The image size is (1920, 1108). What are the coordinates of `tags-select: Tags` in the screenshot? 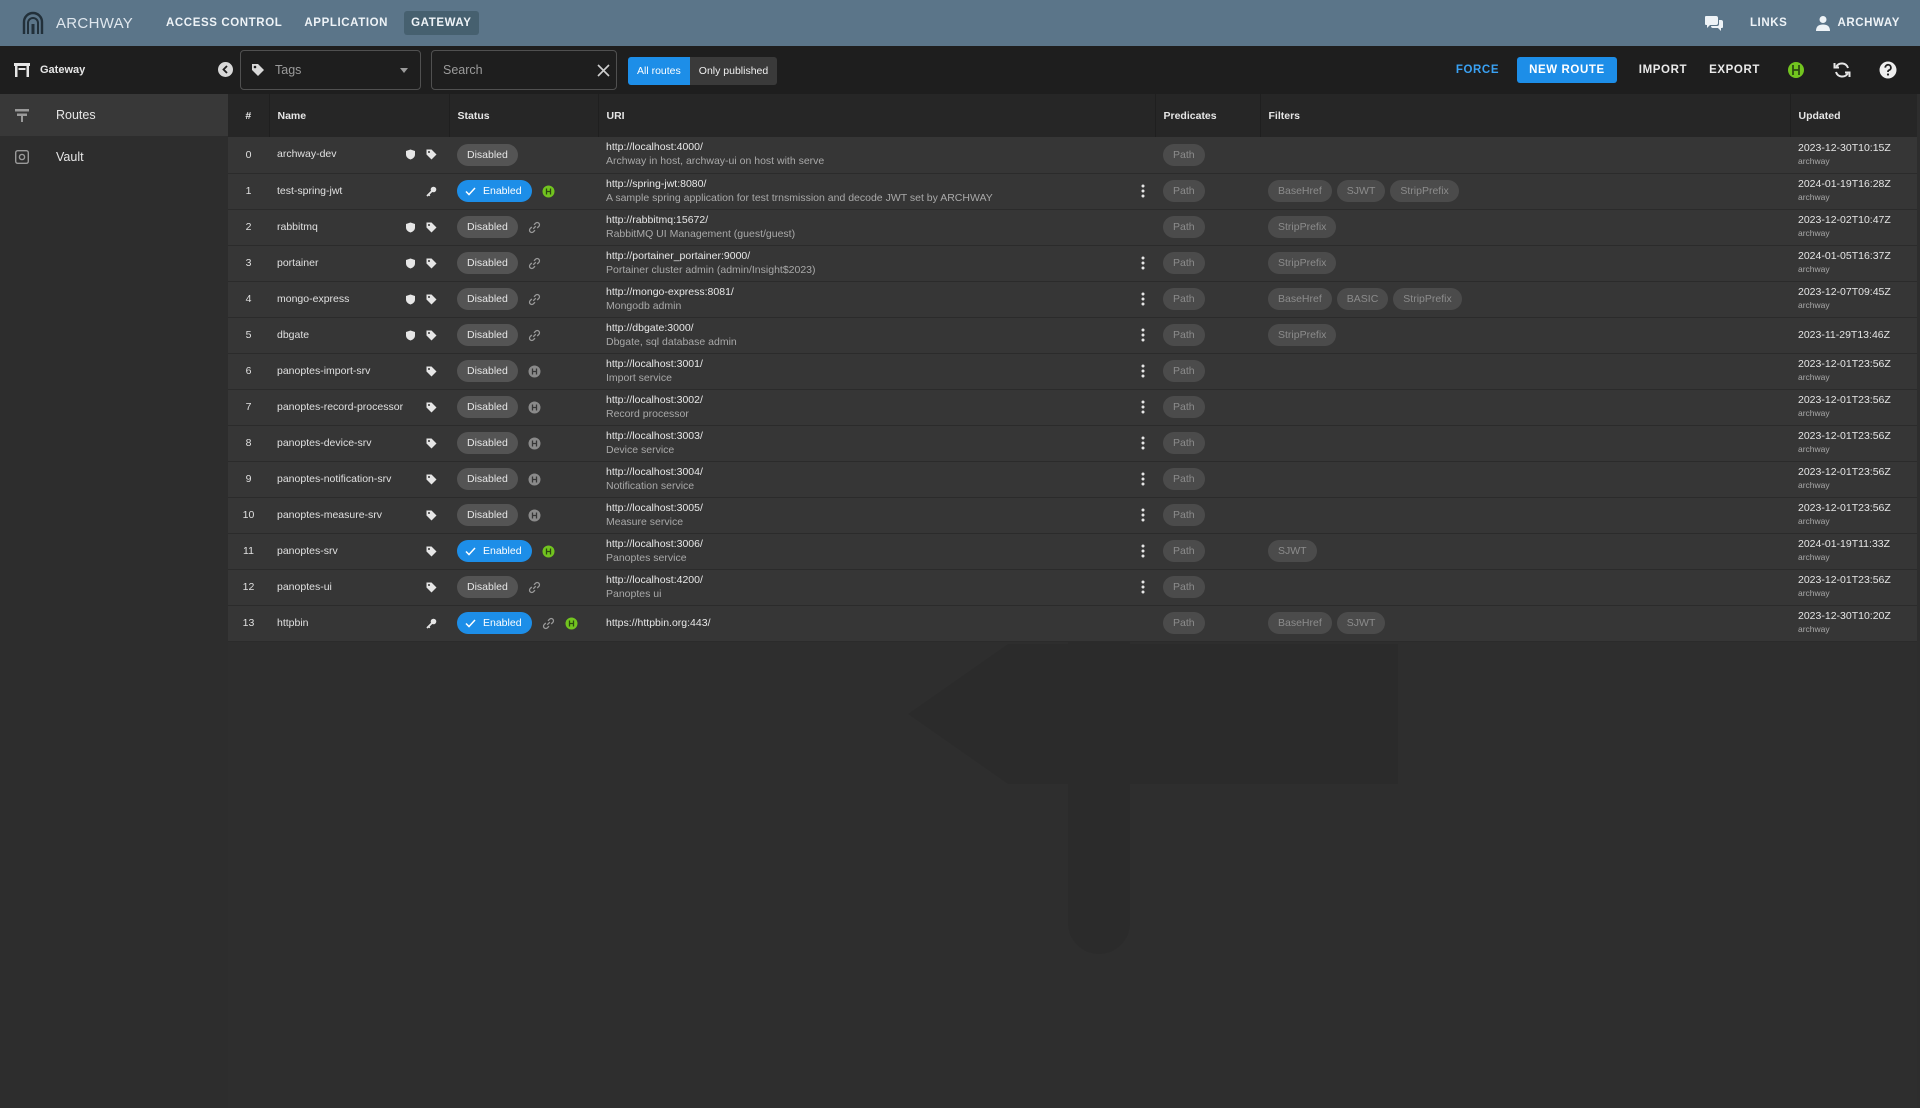 It's located at (330, 70).